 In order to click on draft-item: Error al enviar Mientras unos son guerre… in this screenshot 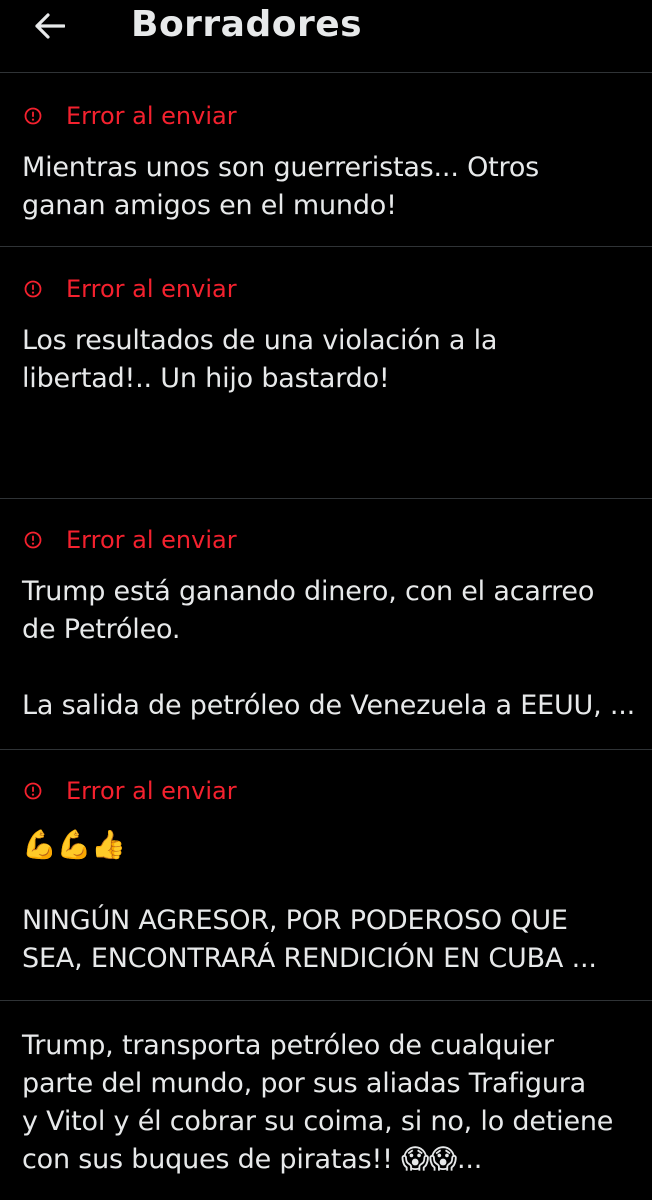, I will do `click(326, 160)`.